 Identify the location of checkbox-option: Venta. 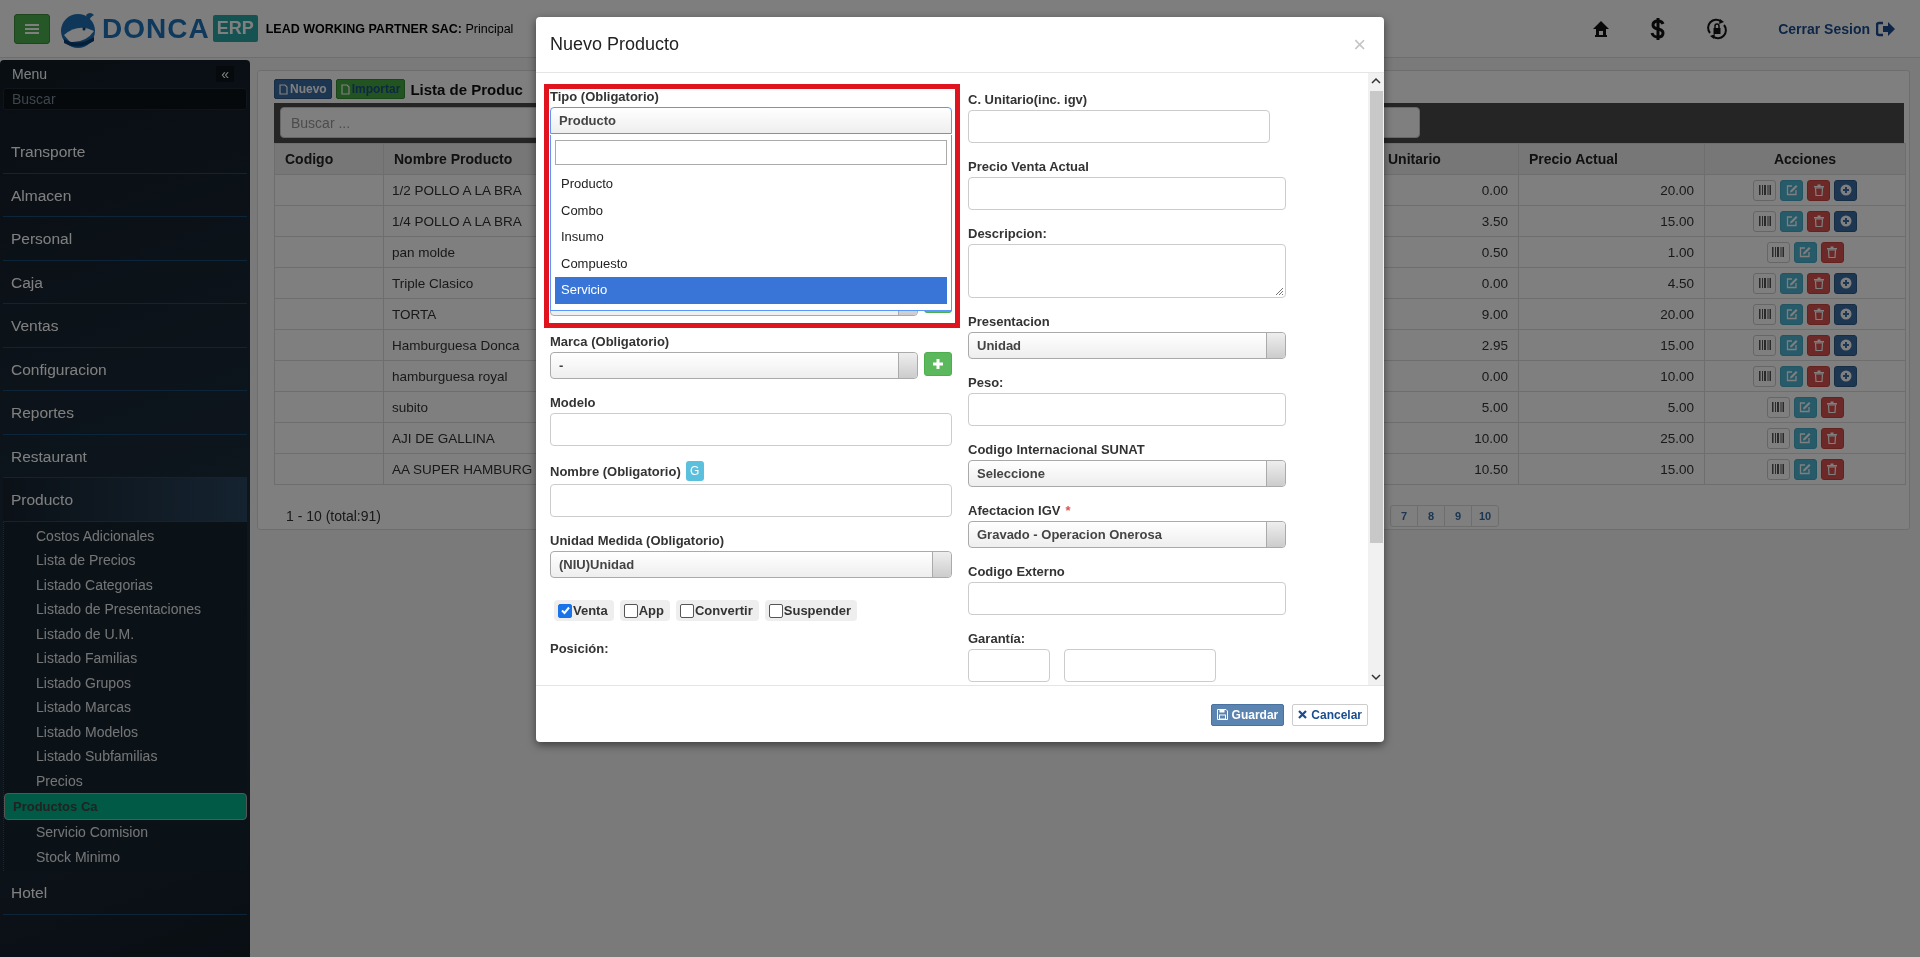
(584, 610).